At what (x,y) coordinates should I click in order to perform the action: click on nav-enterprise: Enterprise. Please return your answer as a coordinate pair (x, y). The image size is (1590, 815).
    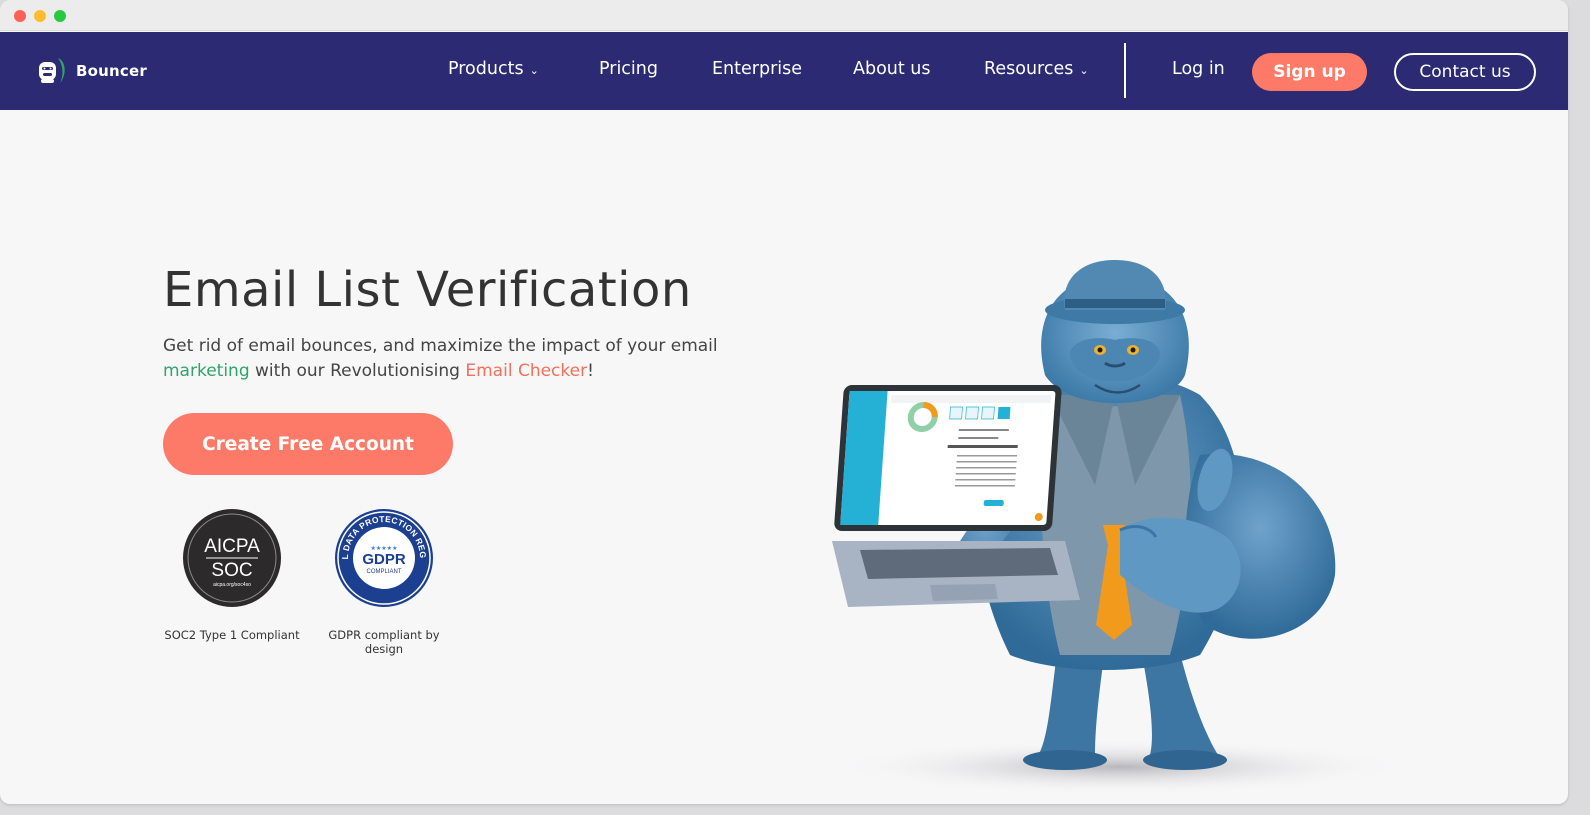
    Looking at the image, I should click on (757, 69).